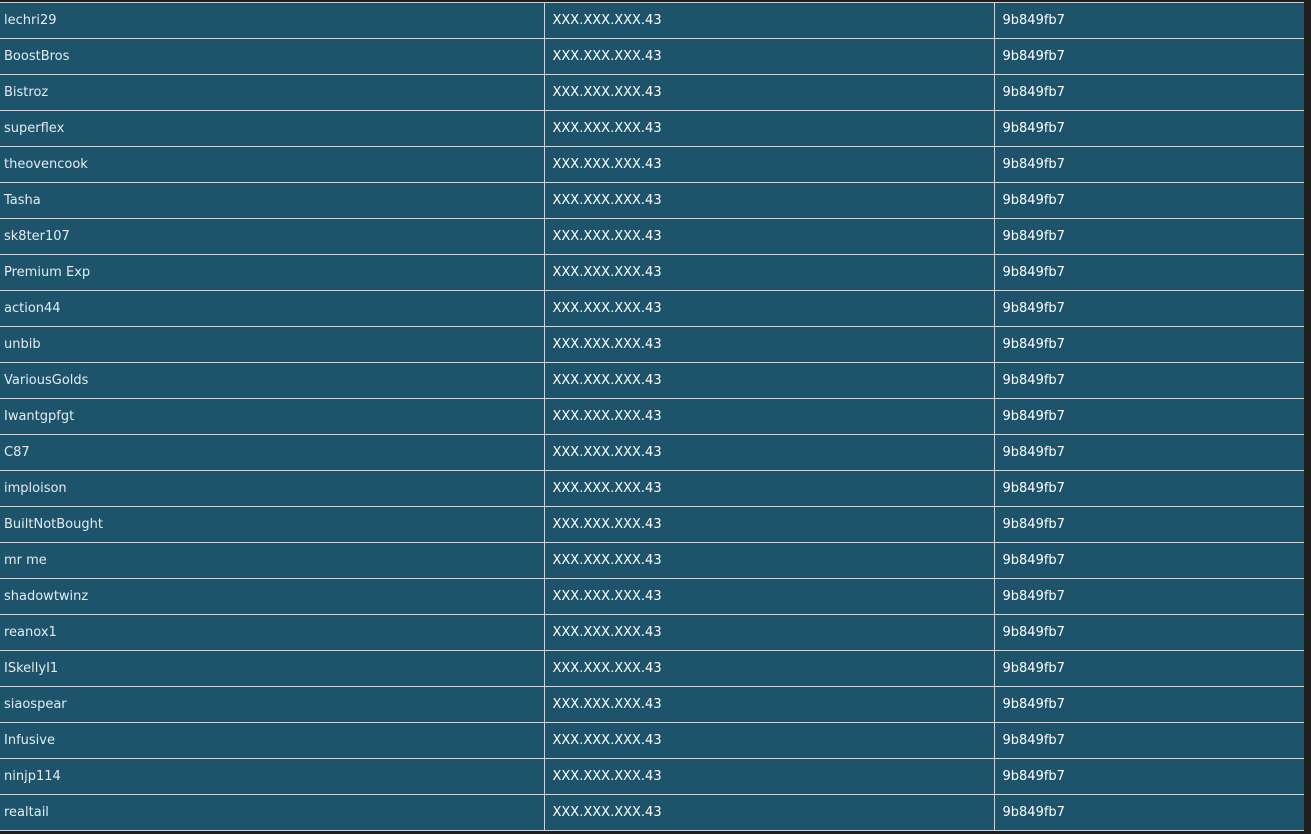 The width and height of the screenshot is (1311, 834). I want to click on username-cell: BuiltNotBought, so click(272, 524).